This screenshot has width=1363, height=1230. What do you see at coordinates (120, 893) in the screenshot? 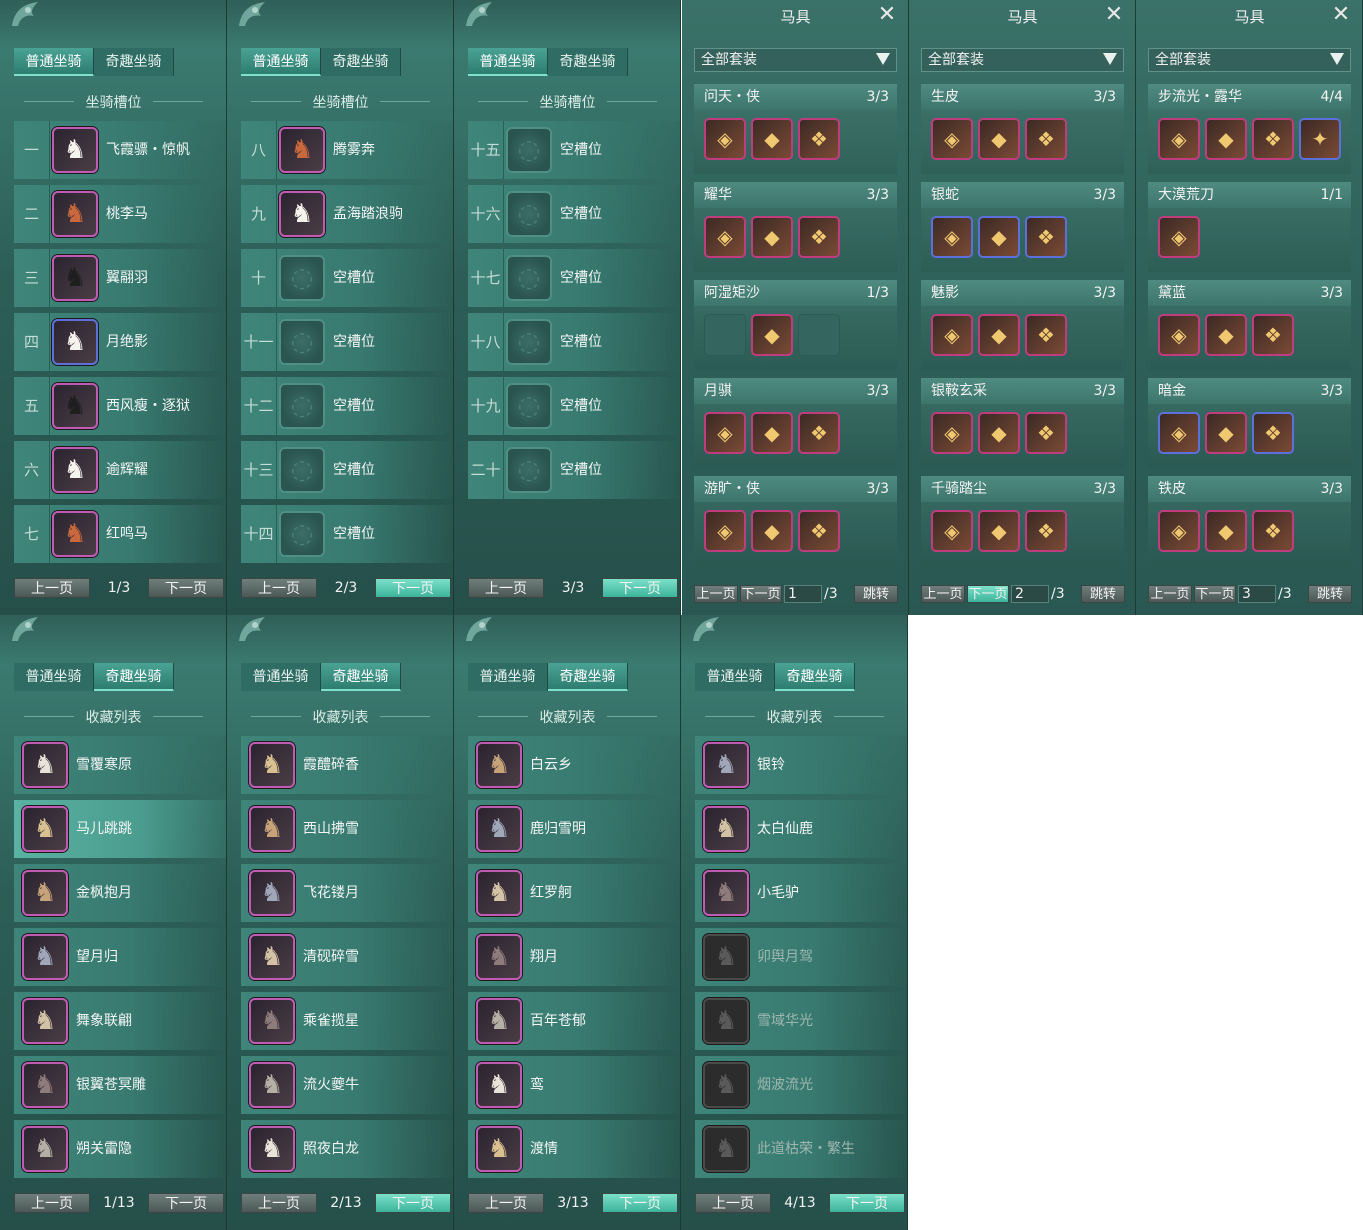
I see `collection-row: ♞ 金枫抱月` at bounding box center [120, 893].